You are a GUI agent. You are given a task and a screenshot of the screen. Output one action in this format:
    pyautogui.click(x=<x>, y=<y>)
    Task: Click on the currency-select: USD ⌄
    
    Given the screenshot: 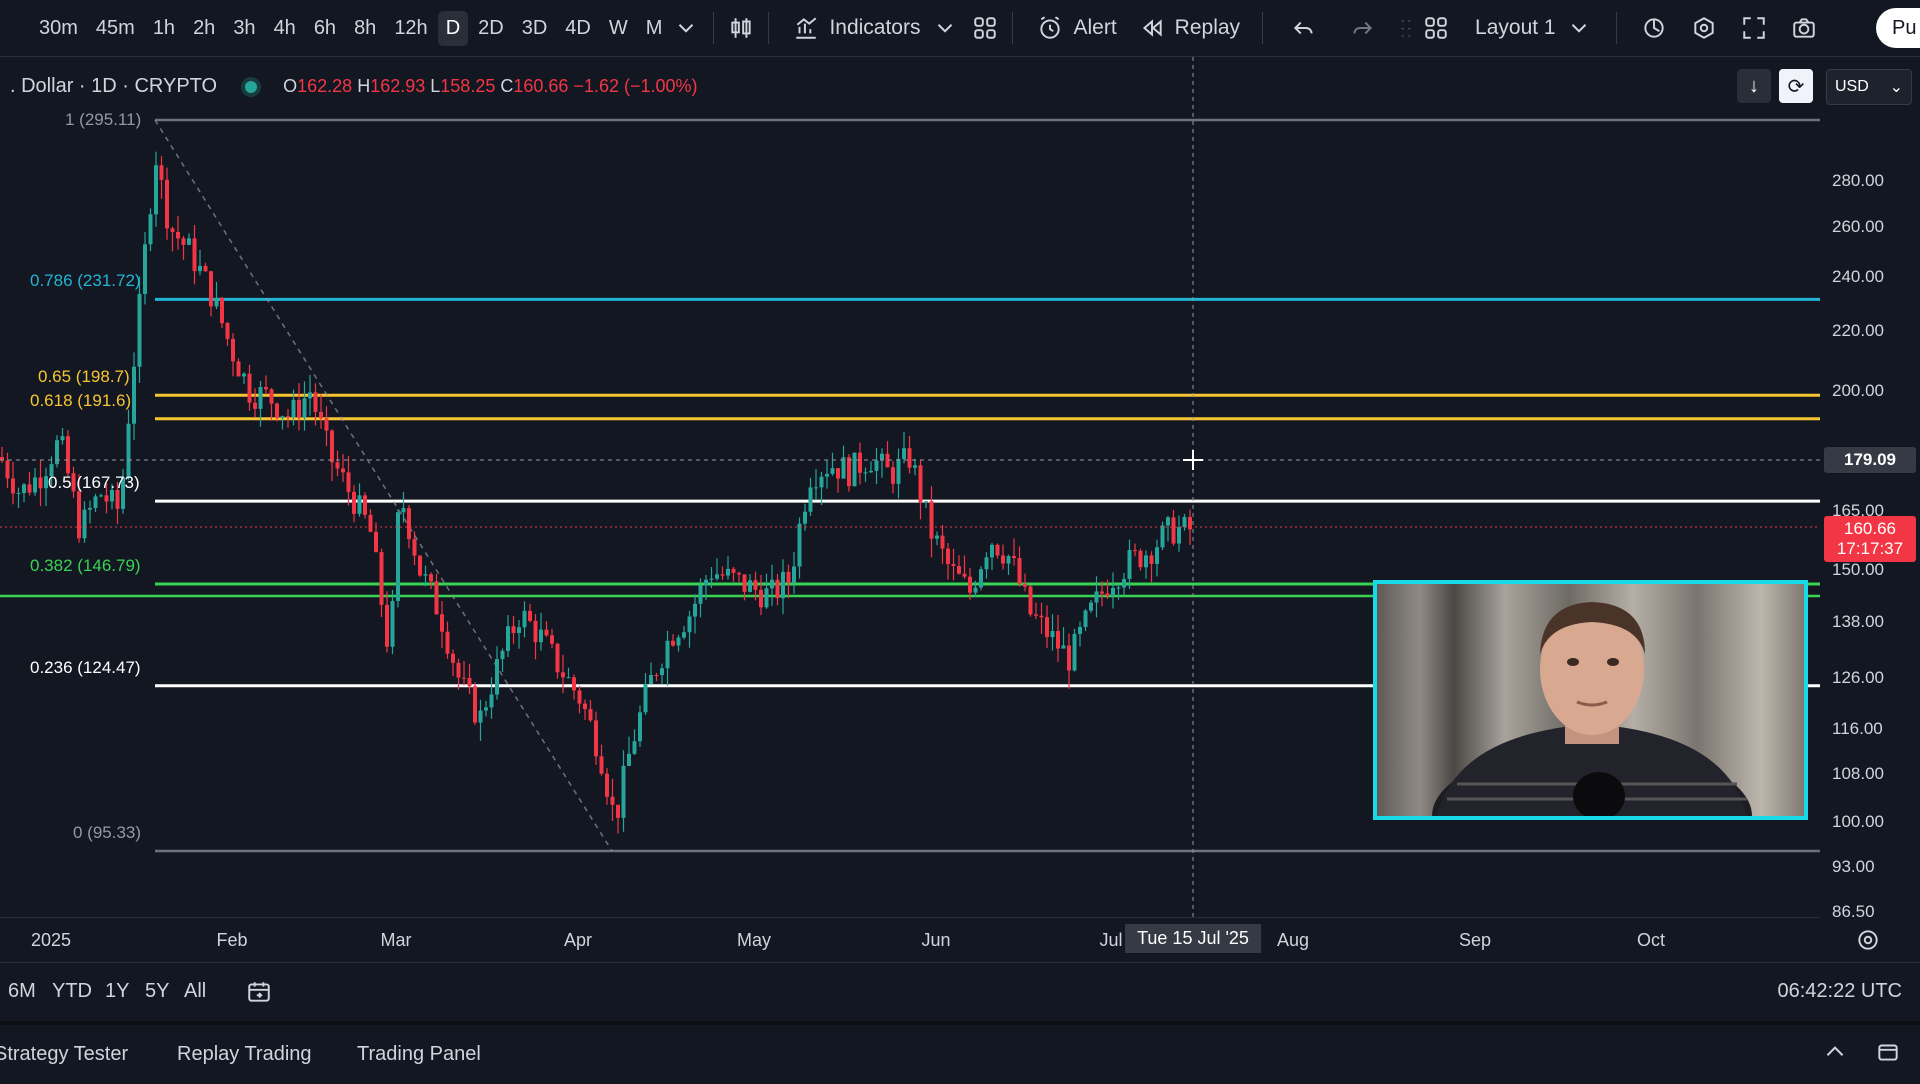 What is the action you would take?
    pyautogui.click(x=1869, y=87)
    